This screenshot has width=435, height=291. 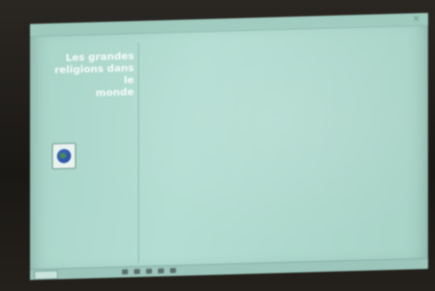 What do you see at coordinates (416, 19) in the screenshot?
I see `close-icon: ×` at bounding box center [416, 19].